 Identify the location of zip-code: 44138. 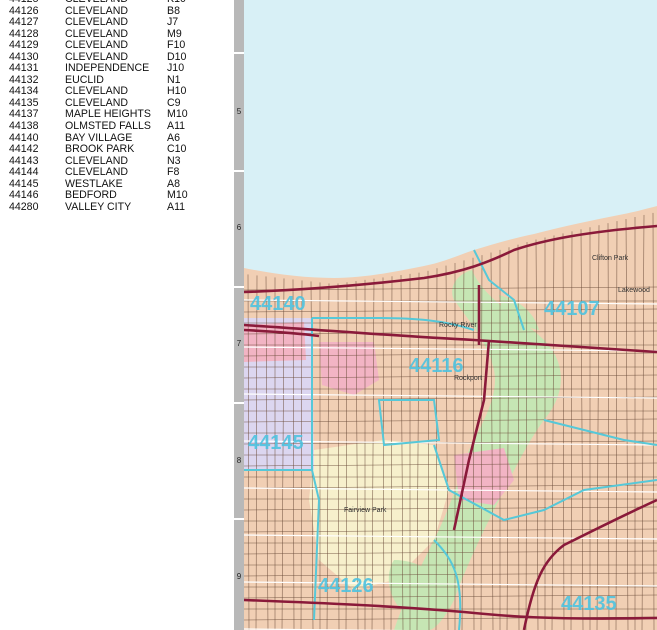
(24, 126).